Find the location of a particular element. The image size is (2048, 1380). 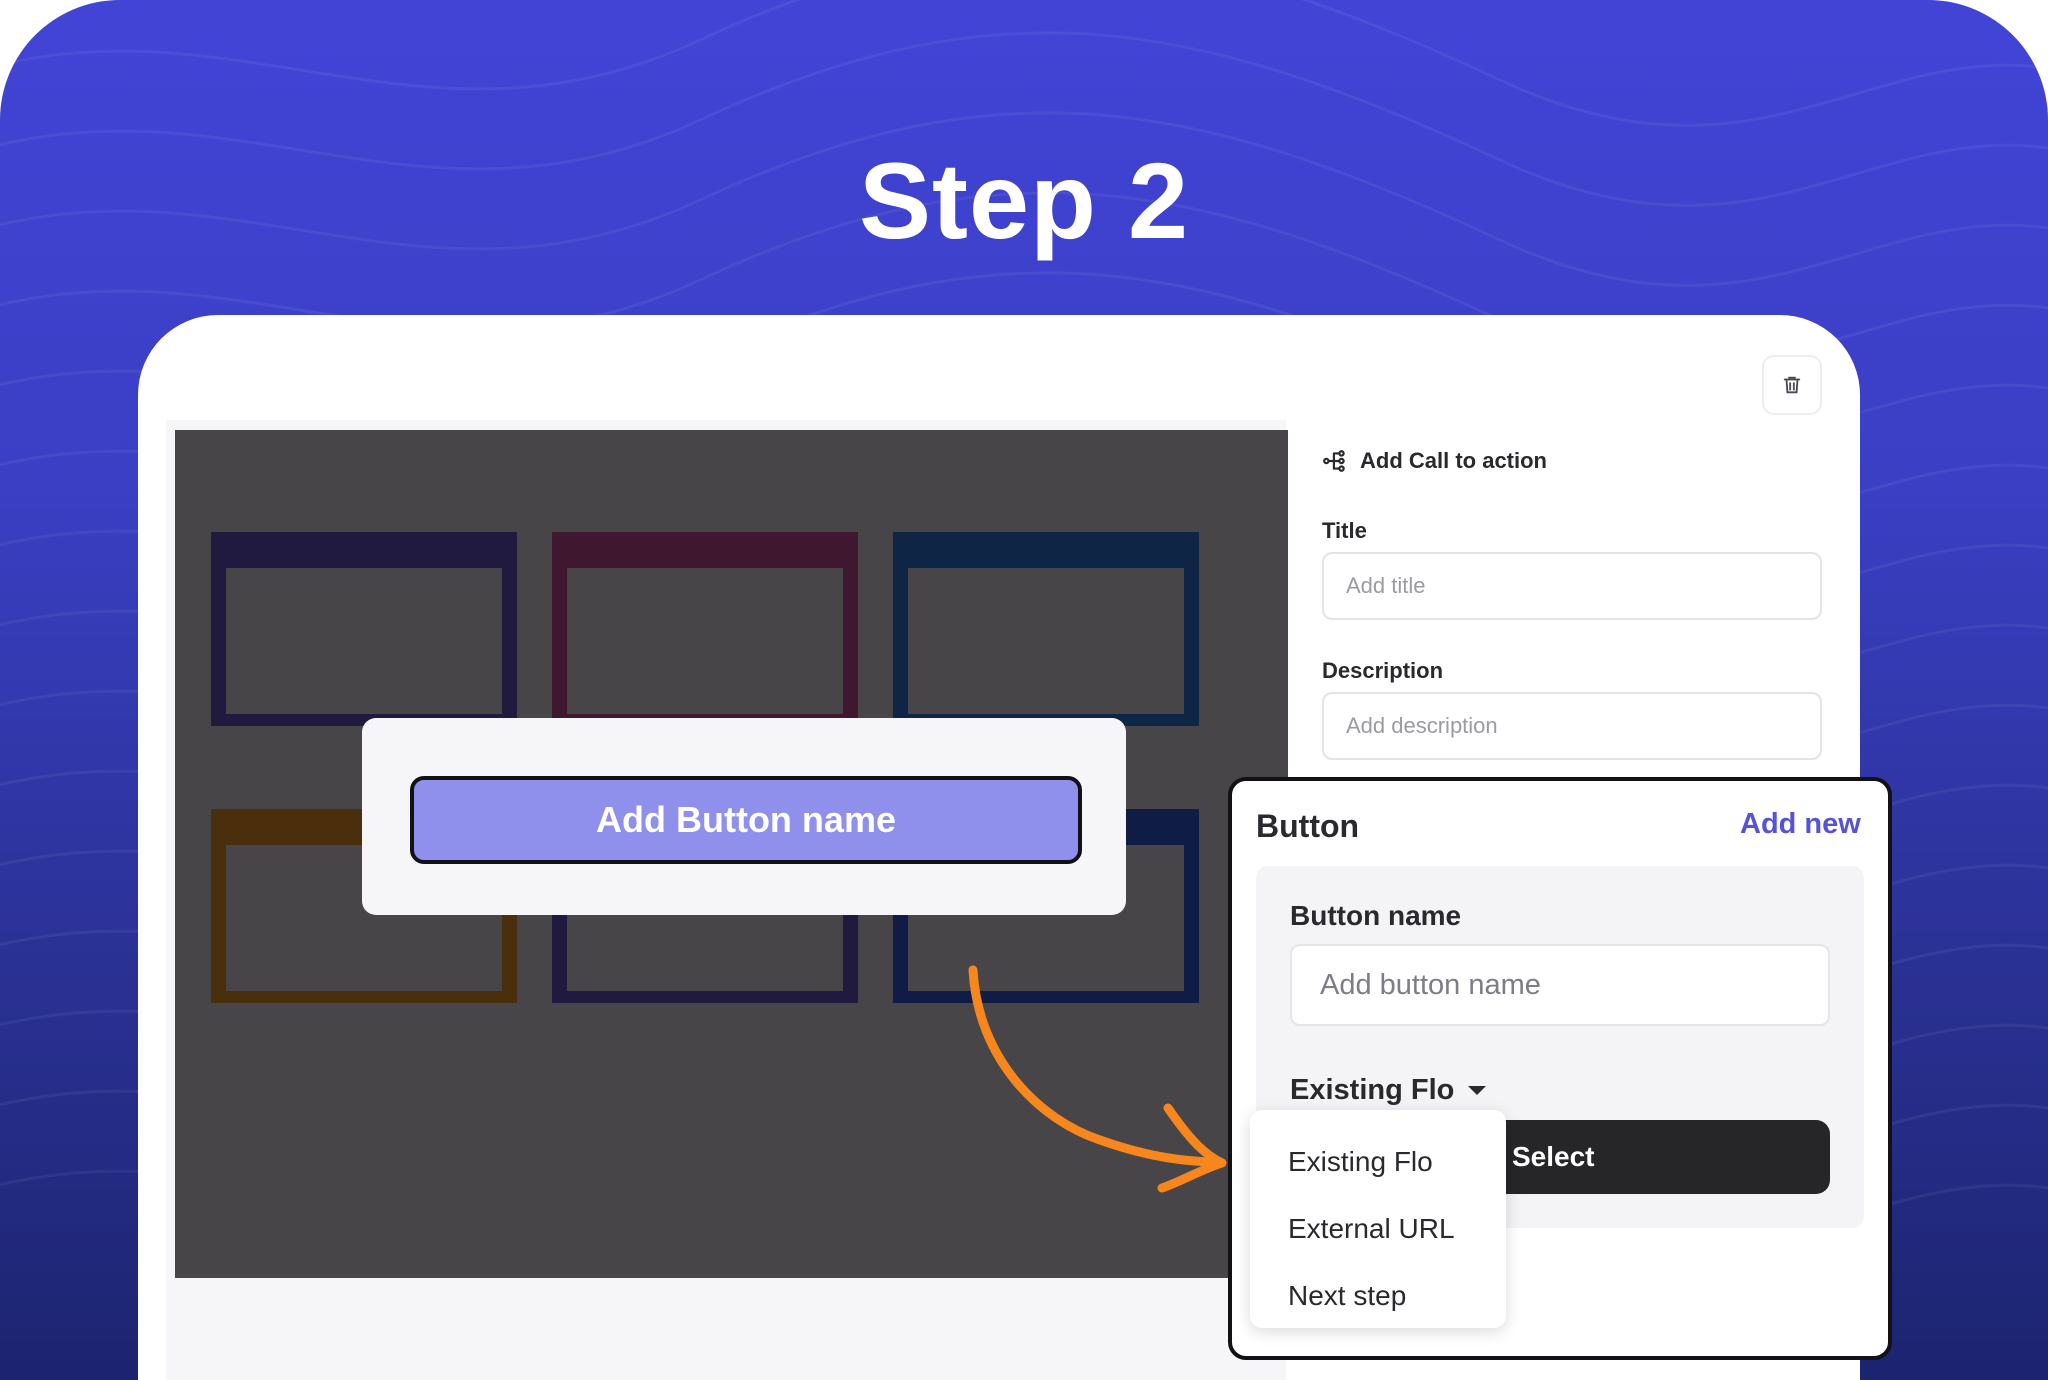

dropdown-option-existing-flo: Existing Flo is located at coordinates (1378, 1161).